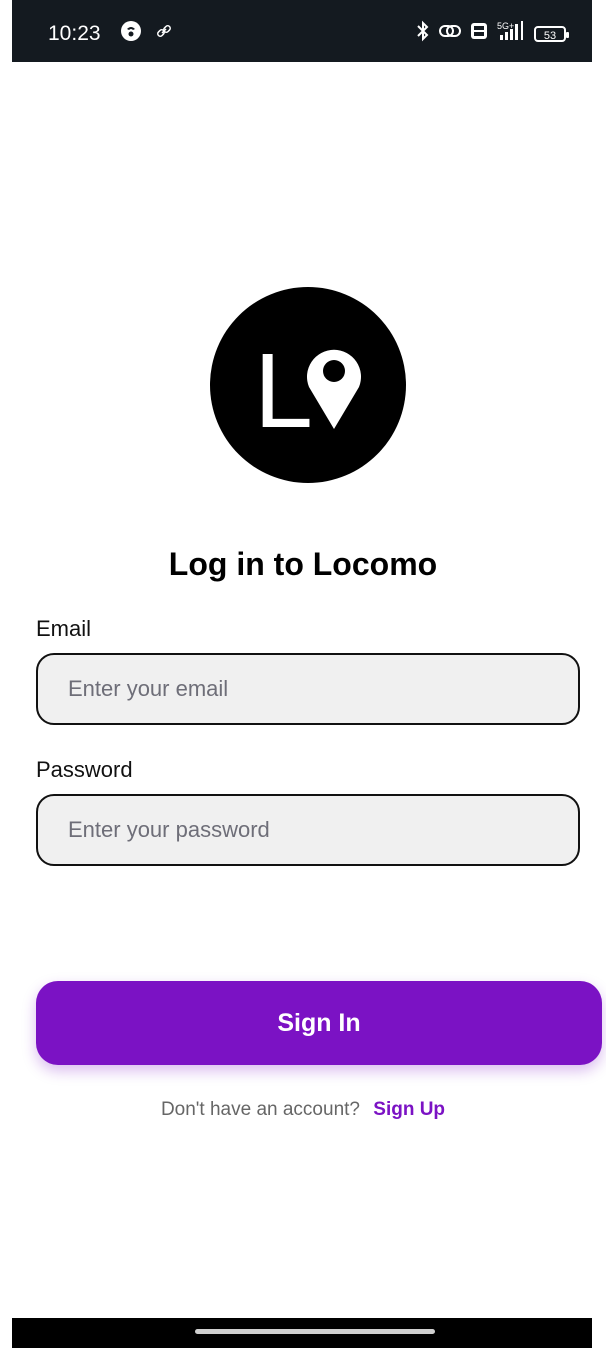 The image size is (606, 1348). I want to click on battery-icon: 53, so click(551, 33).